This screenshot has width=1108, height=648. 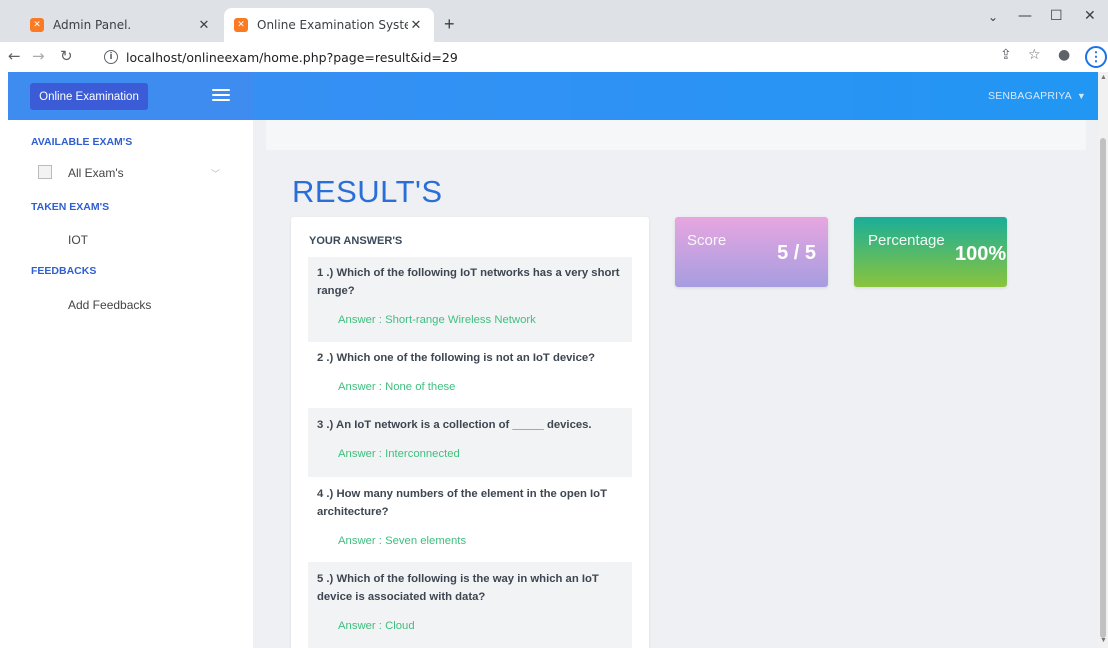 I want to click on browser-tab-exam: ✕ Online Examination System ✕, so click(x=329, y=25).